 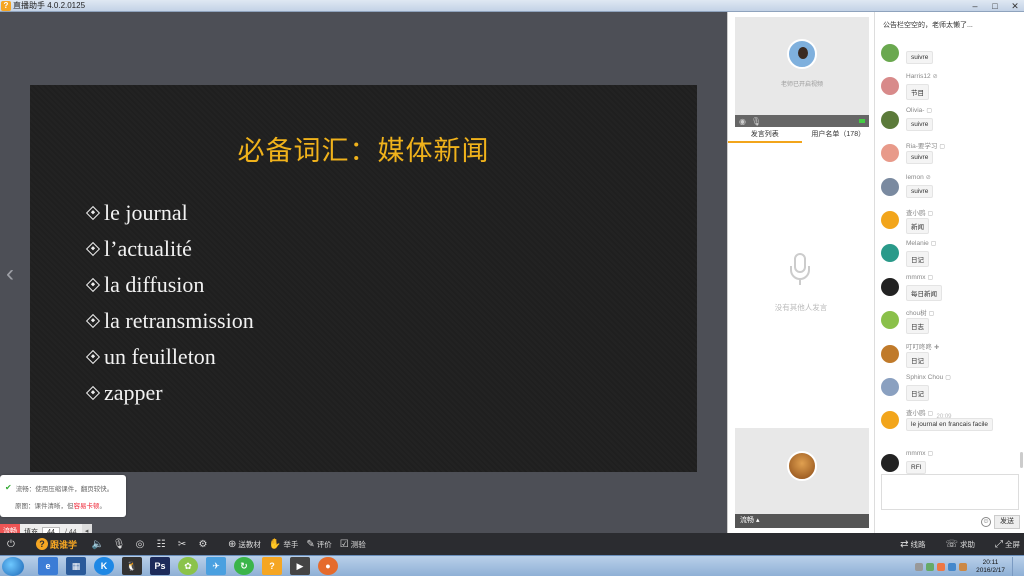 I want to click on send-material-button: ⊕ 送教材, so click(x=244, y=544).